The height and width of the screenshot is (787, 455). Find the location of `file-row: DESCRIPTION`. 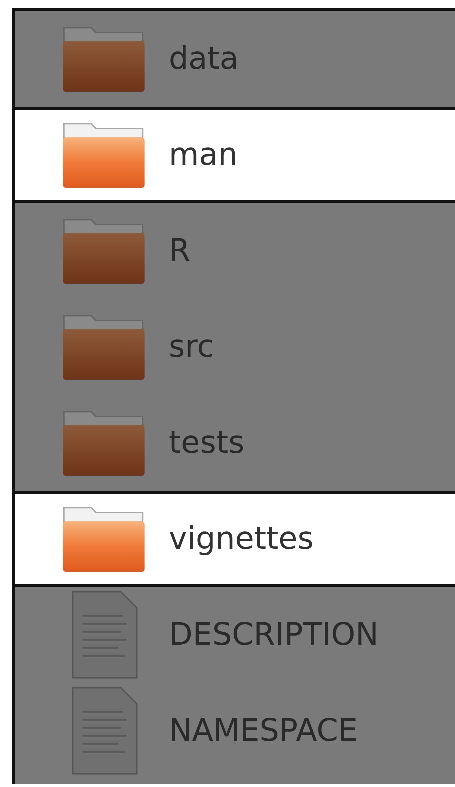

file-row: DESCRIPTION is located at coordinates (235, 635).